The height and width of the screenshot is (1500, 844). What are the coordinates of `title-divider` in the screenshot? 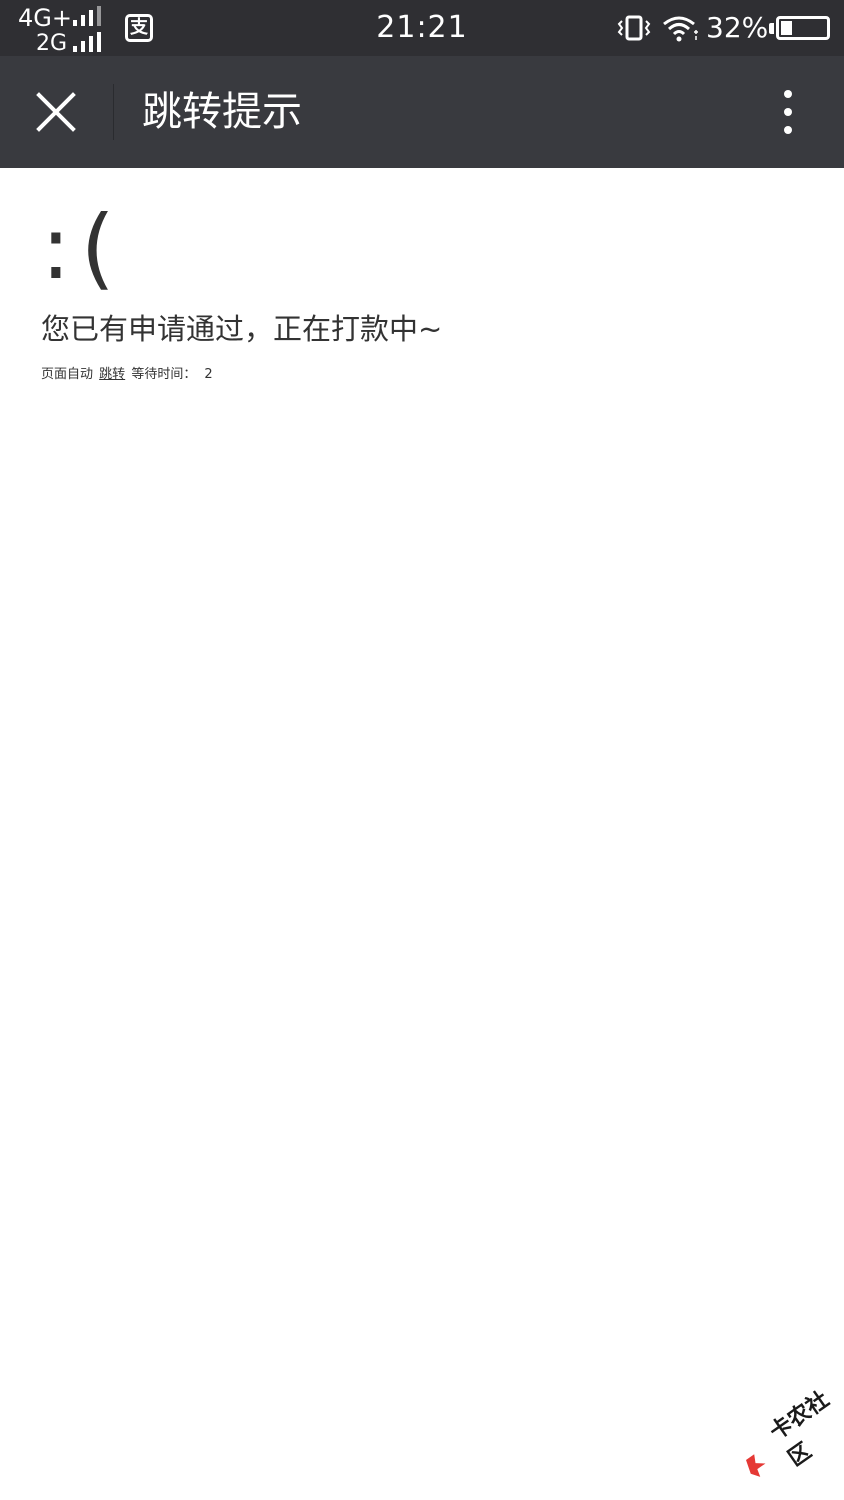 It's located at (113, 112).